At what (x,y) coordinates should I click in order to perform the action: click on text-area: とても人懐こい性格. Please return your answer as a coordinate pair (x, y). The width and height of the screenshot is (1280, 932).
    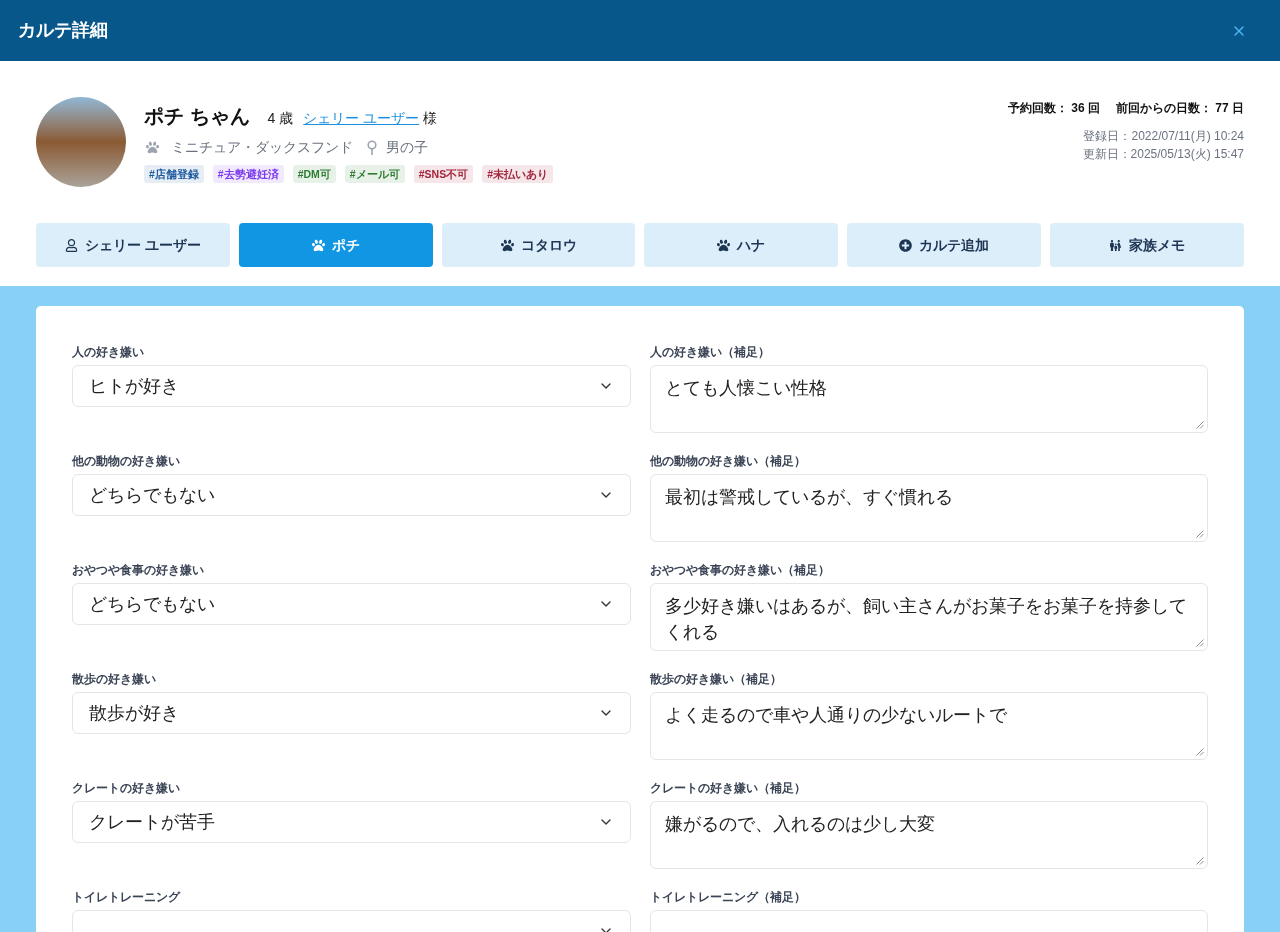
    Looking at the image, I should click on (928, 399).